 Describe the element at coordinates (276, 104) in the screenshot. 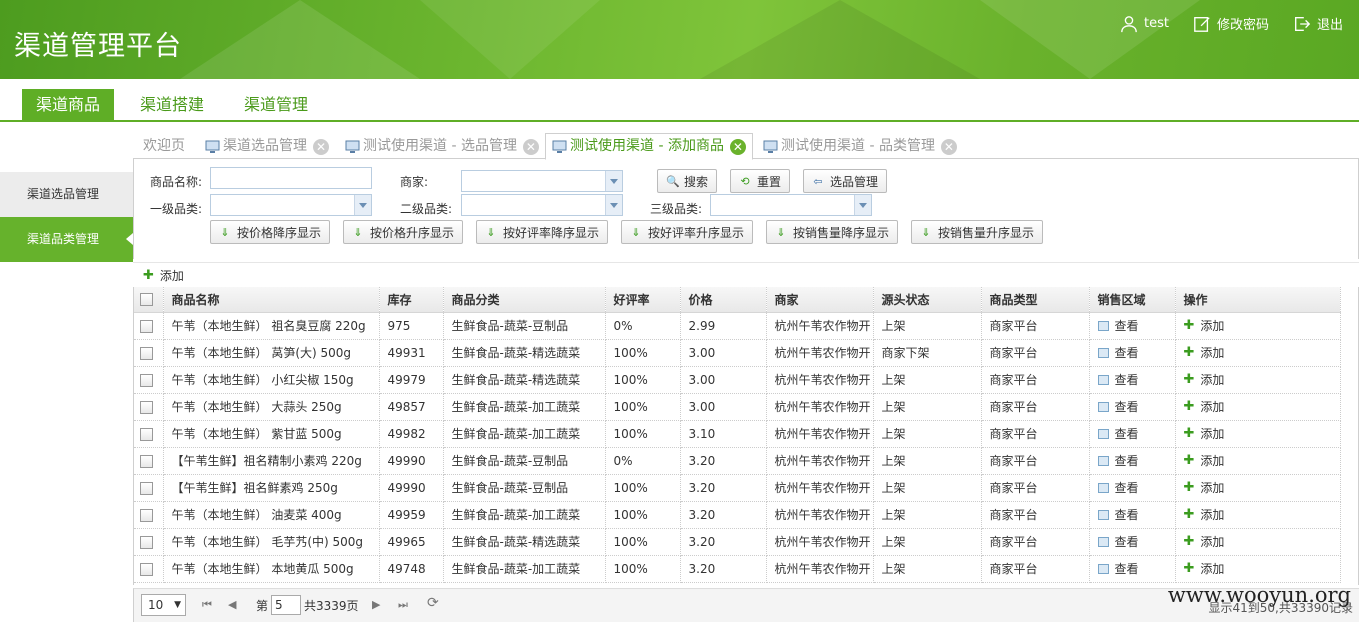

I see `nav-channel-manage: 渠道管理` at that location.